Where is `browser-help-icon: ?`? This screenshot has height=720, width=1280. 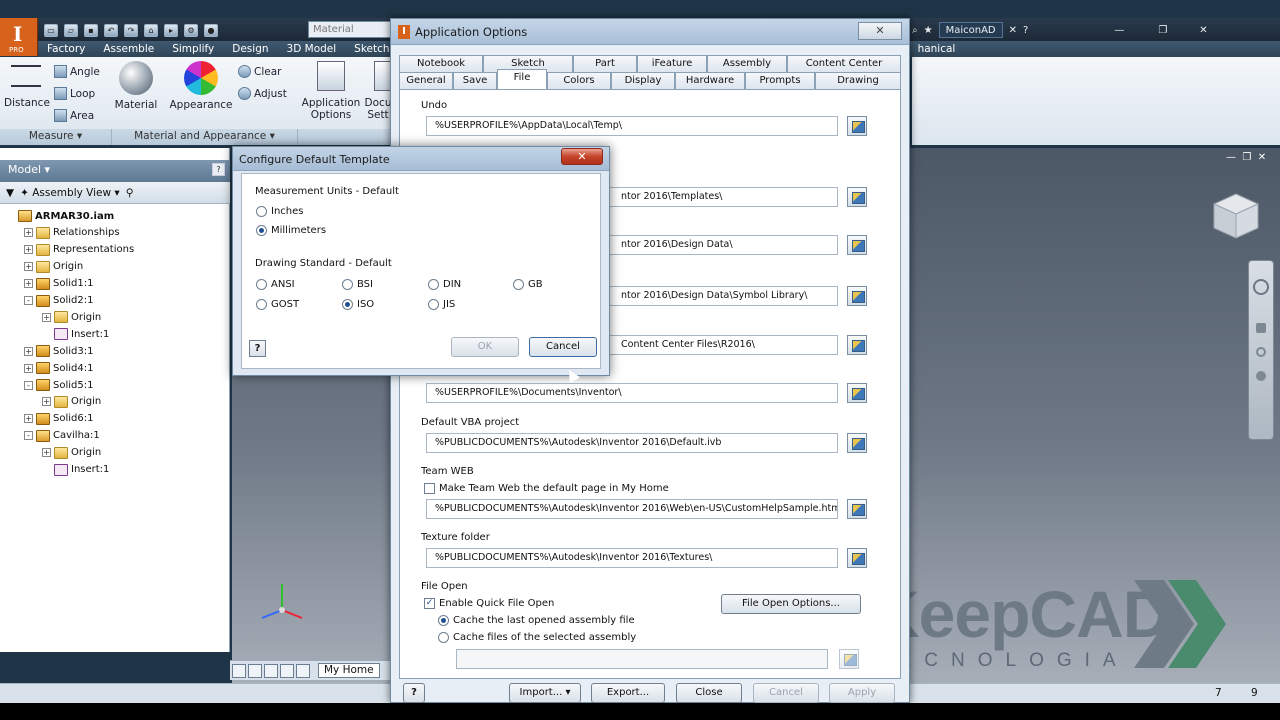
browser-help-icon: ? is located at coordinates (218, 169).